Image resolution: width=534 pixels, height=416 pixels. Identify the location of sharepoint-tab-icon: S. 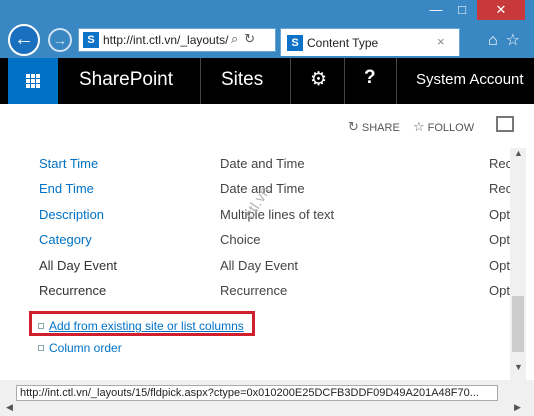
(295, 43).